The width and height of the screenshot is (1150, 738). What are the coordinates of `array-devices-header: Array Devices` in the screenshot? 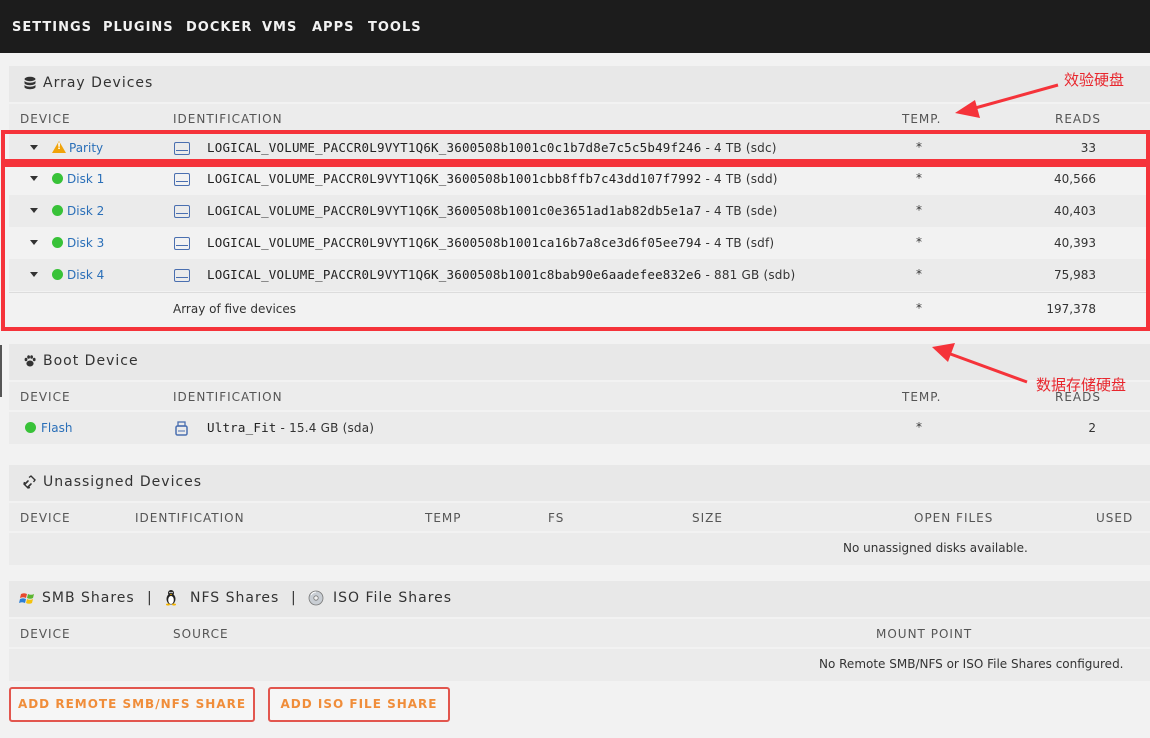 It's located at (579, 84).